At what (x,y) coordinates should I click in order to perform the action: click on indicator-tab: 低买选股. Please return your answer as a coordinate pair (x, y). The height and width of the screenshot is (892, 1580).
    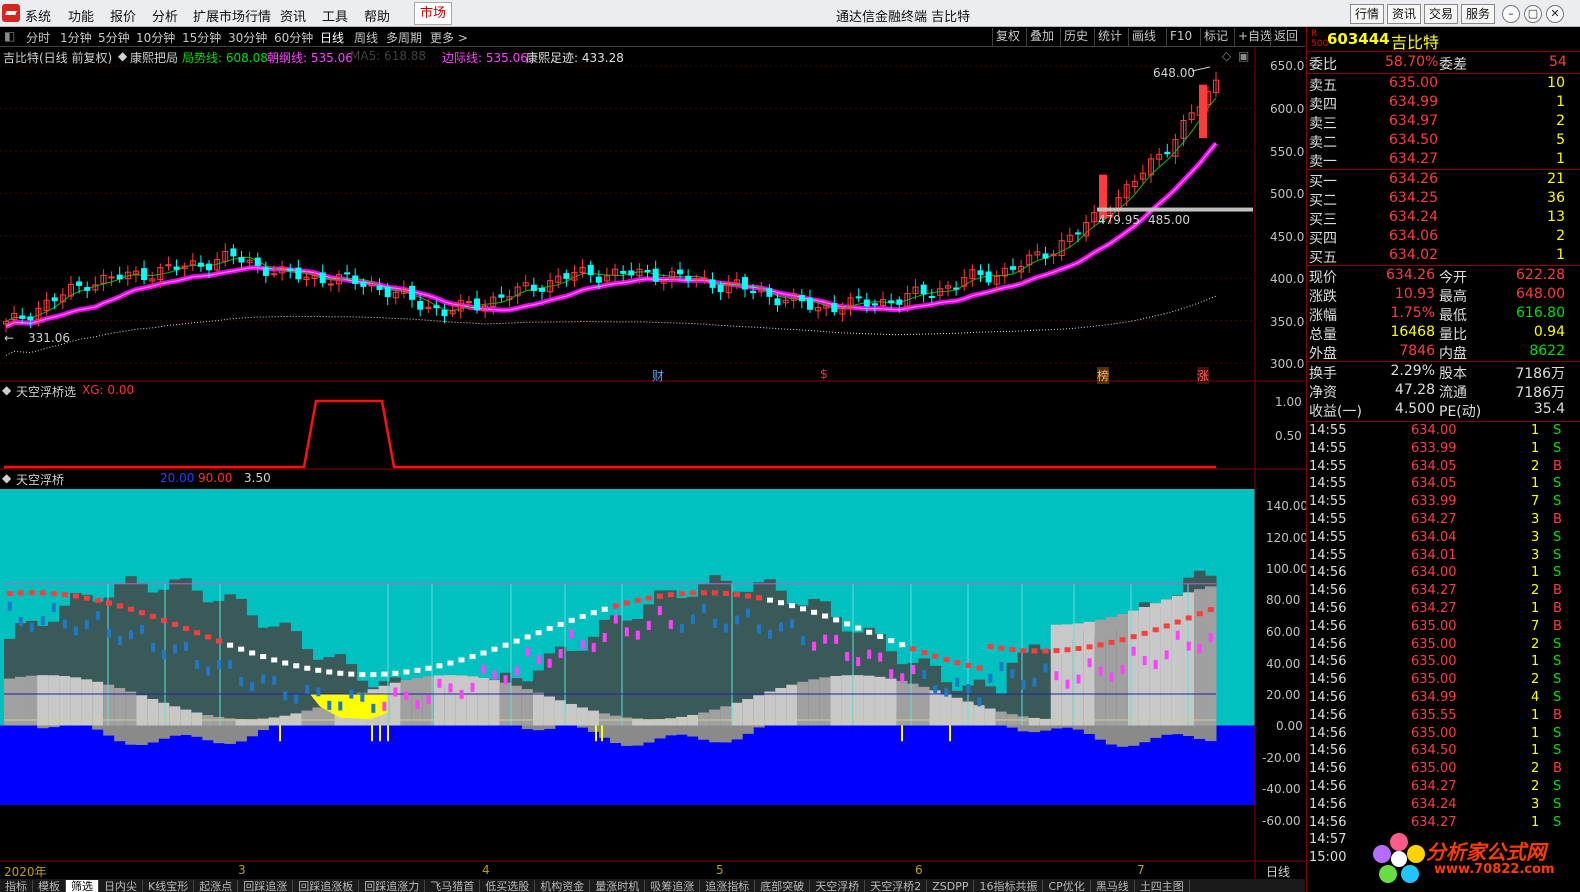
    Looking at the image, I should click on (508, 886).